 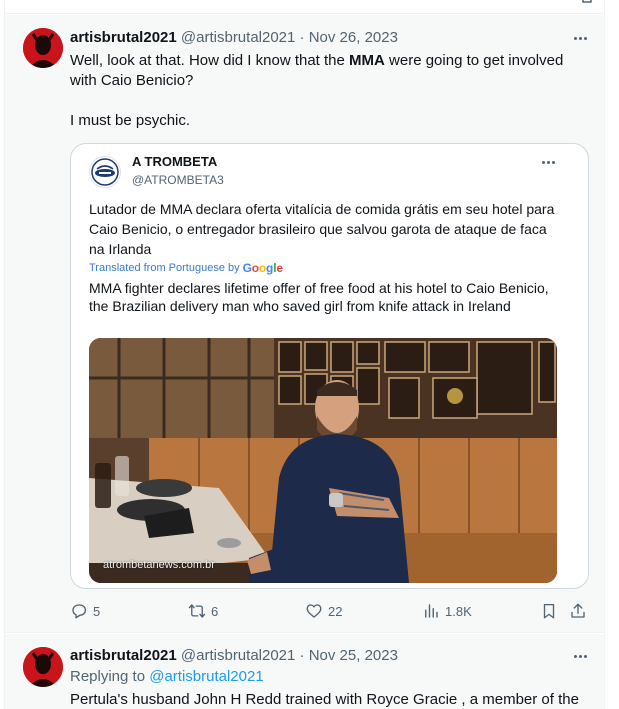 What do you see at coordinates (604, 354) in the screenshot?
I see `column-border-right` at bounding box center [604, 354].